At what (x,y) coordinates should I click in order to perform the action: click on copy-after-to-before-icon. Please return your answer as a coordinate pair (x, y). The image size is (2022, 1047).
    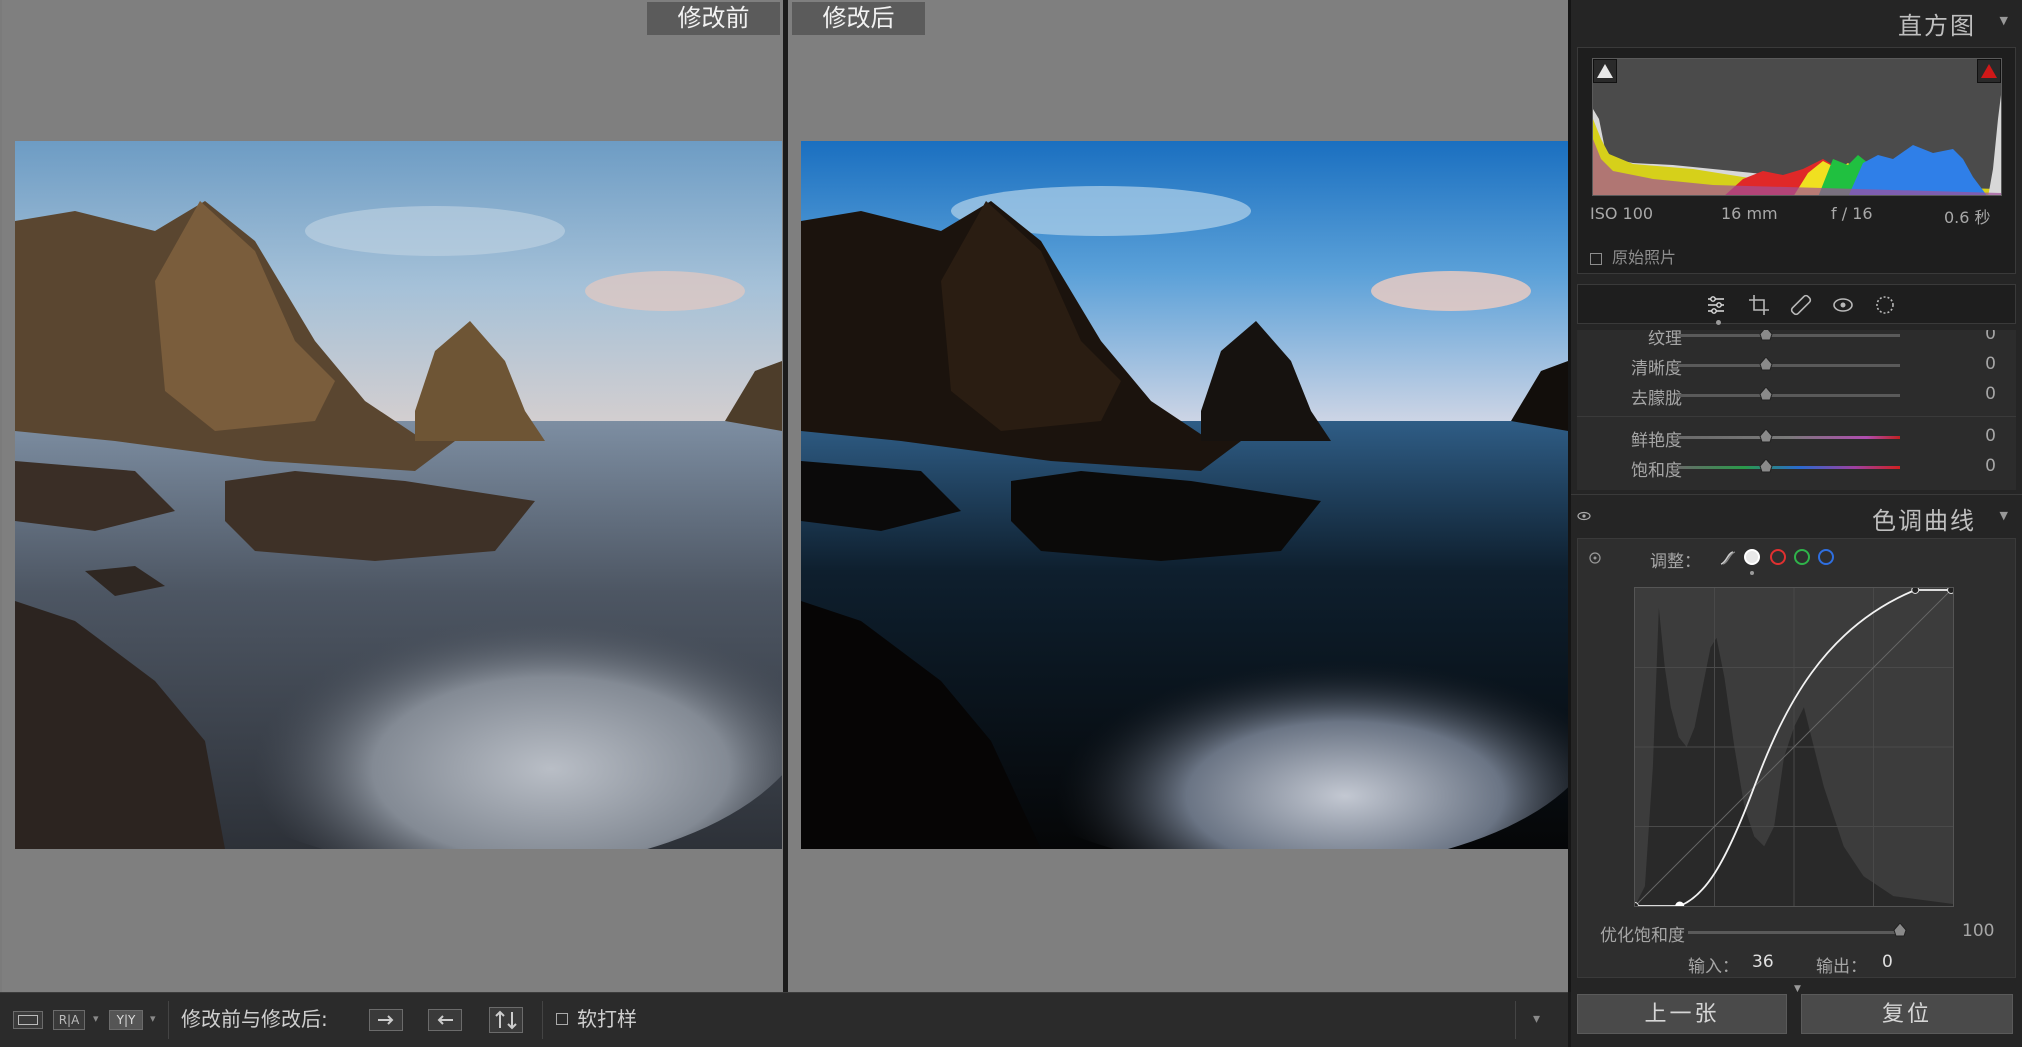
    Looking at the image, I should click on (445, 1020).